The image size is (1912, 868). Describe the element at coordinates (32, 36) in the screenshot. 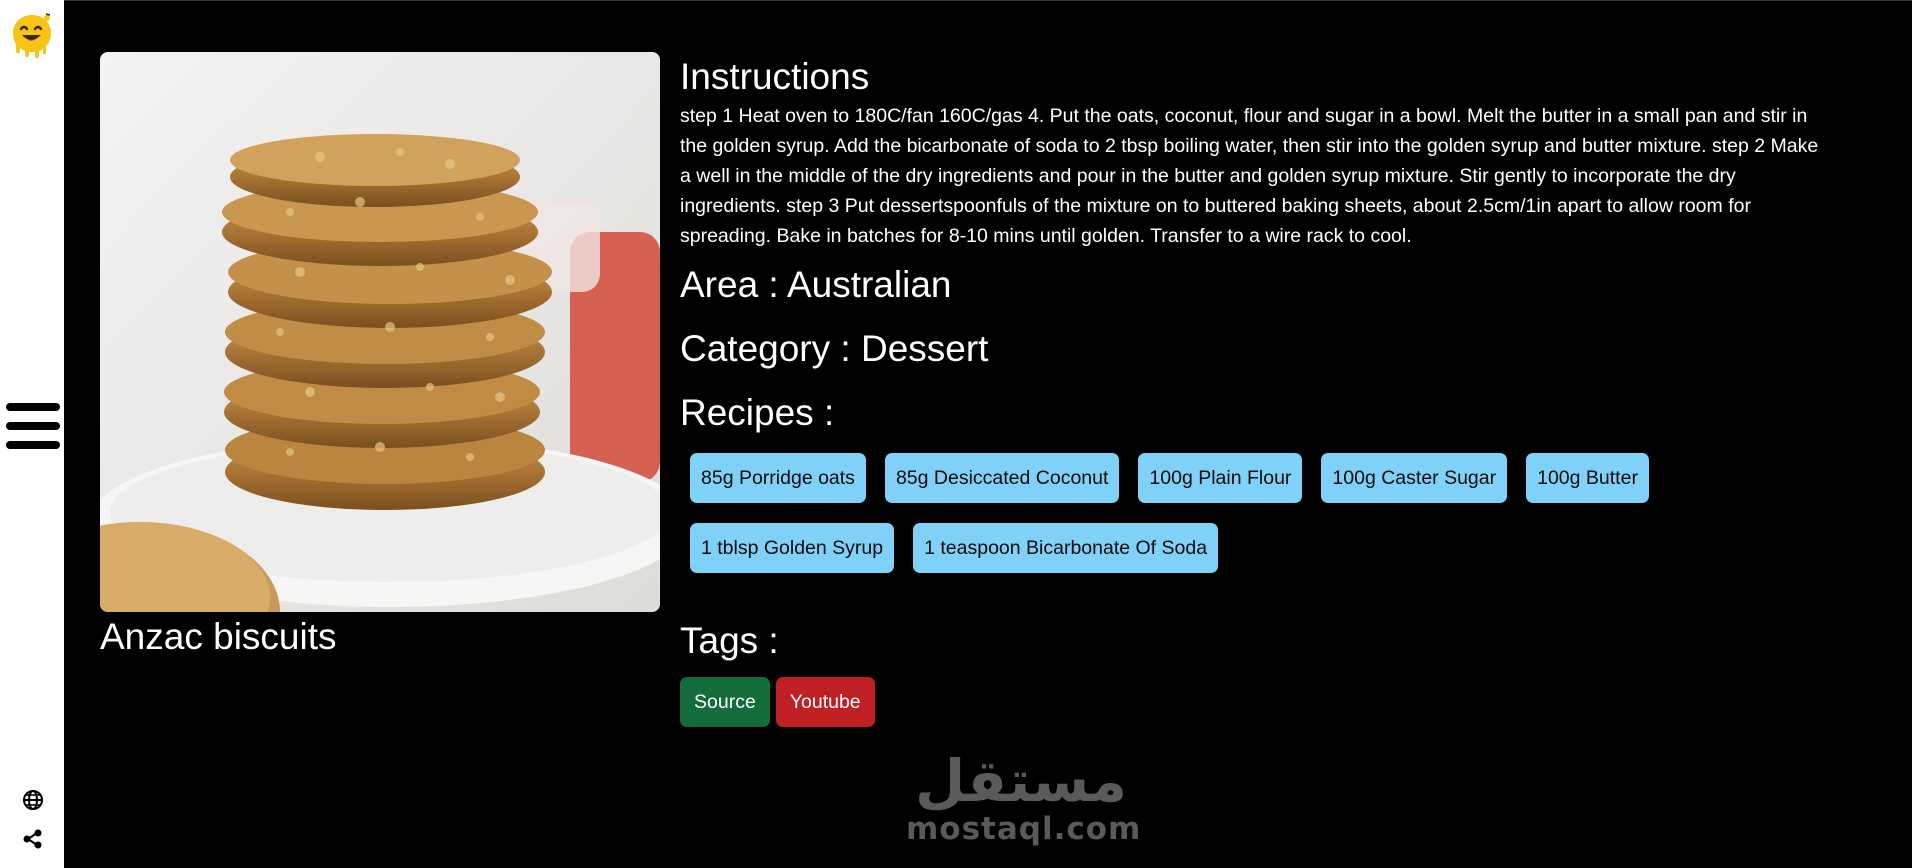

I see `smiling-face-logo` at that location.